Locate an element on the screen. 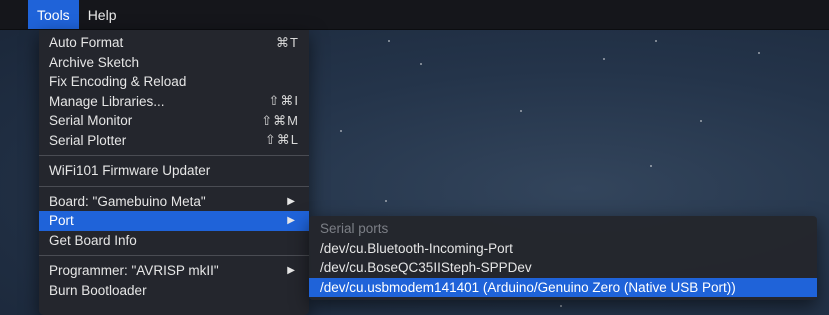 Image resolution: width=829 pixels, height=315 pixels. menu-item-programmer: Programmer: "AVRISP mkII" ▶ is located at coordinates (174, 271).